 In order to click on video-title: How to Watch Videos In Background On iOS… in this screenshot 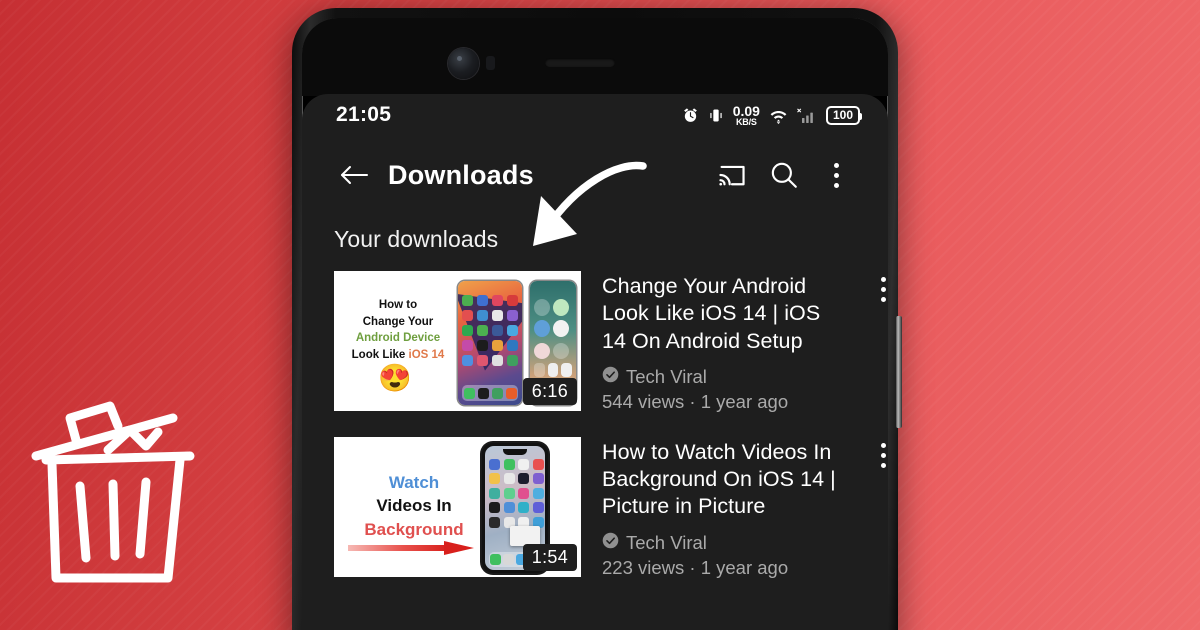, I will do `click(719, 479)`.